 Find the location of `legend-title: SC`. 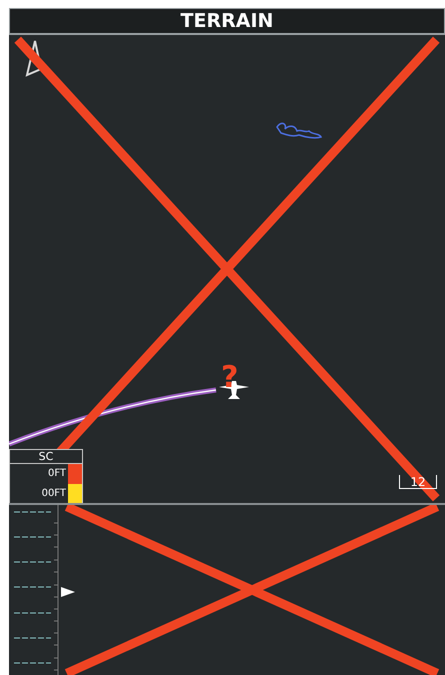

legend-title: SC is located at coordinates (46, 456).